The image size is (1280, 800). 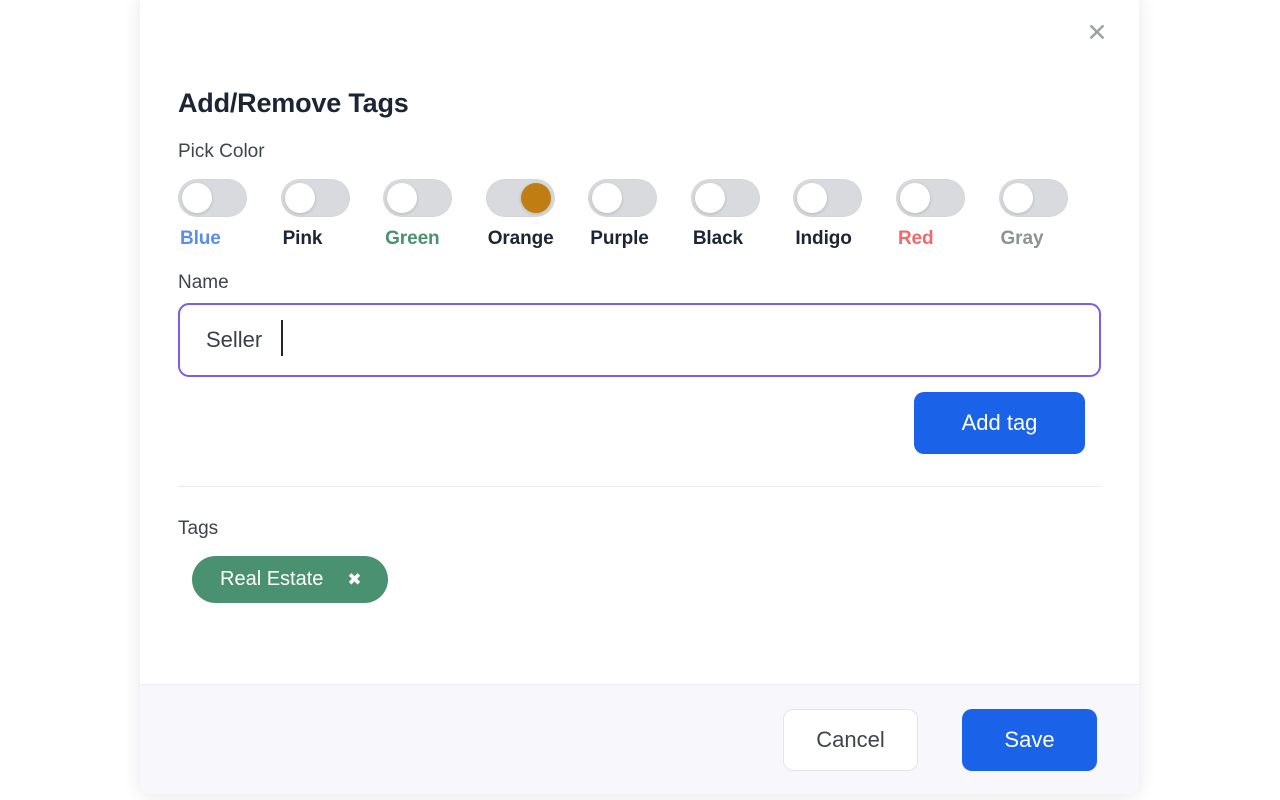 I want to click on toggle-switch-orange, so click(x=520, y=198).